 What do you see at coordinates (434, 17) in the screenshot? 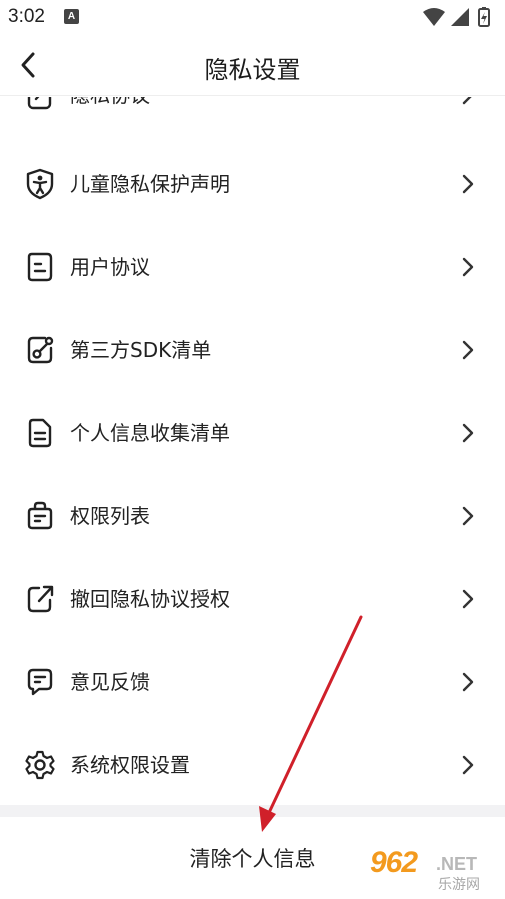
I see `wifi-icon` at bounding box center [434, 17].